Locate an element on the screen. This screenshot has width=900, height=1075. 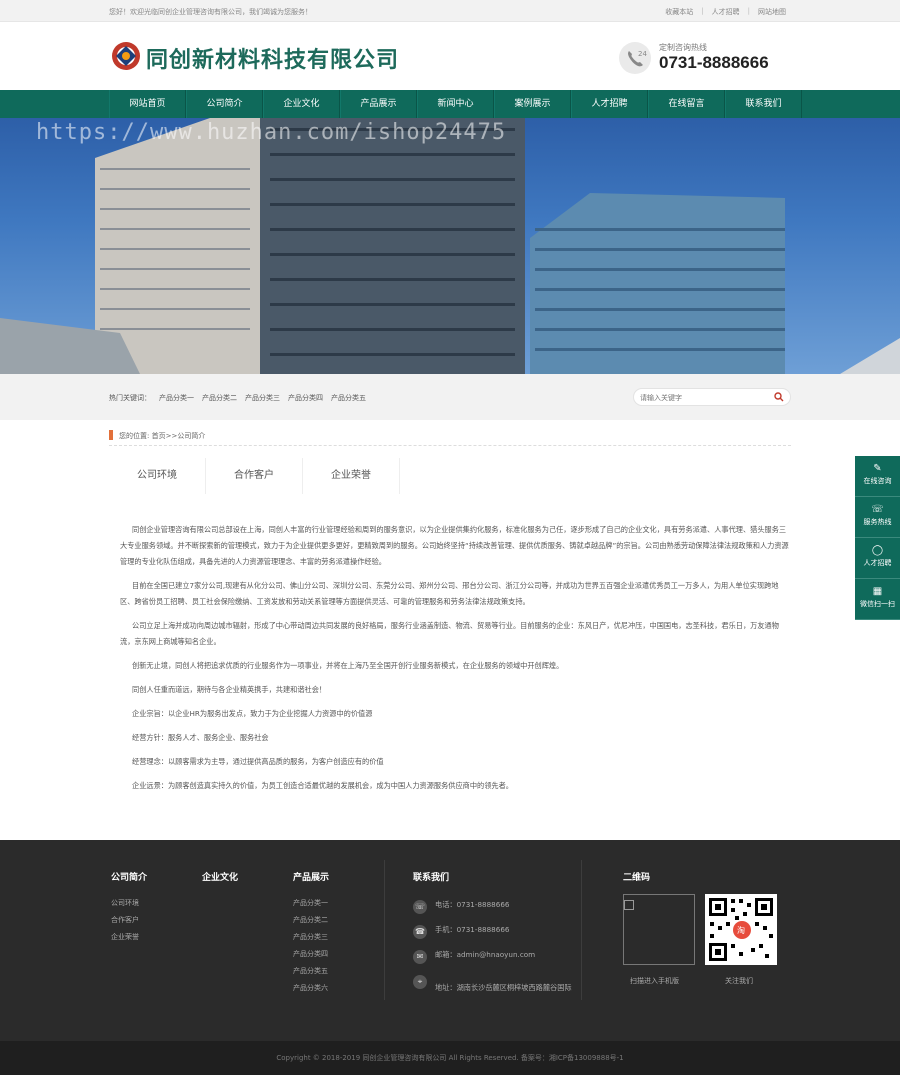
tab-clients: 合作客户 is located at coordinates (254, 476).